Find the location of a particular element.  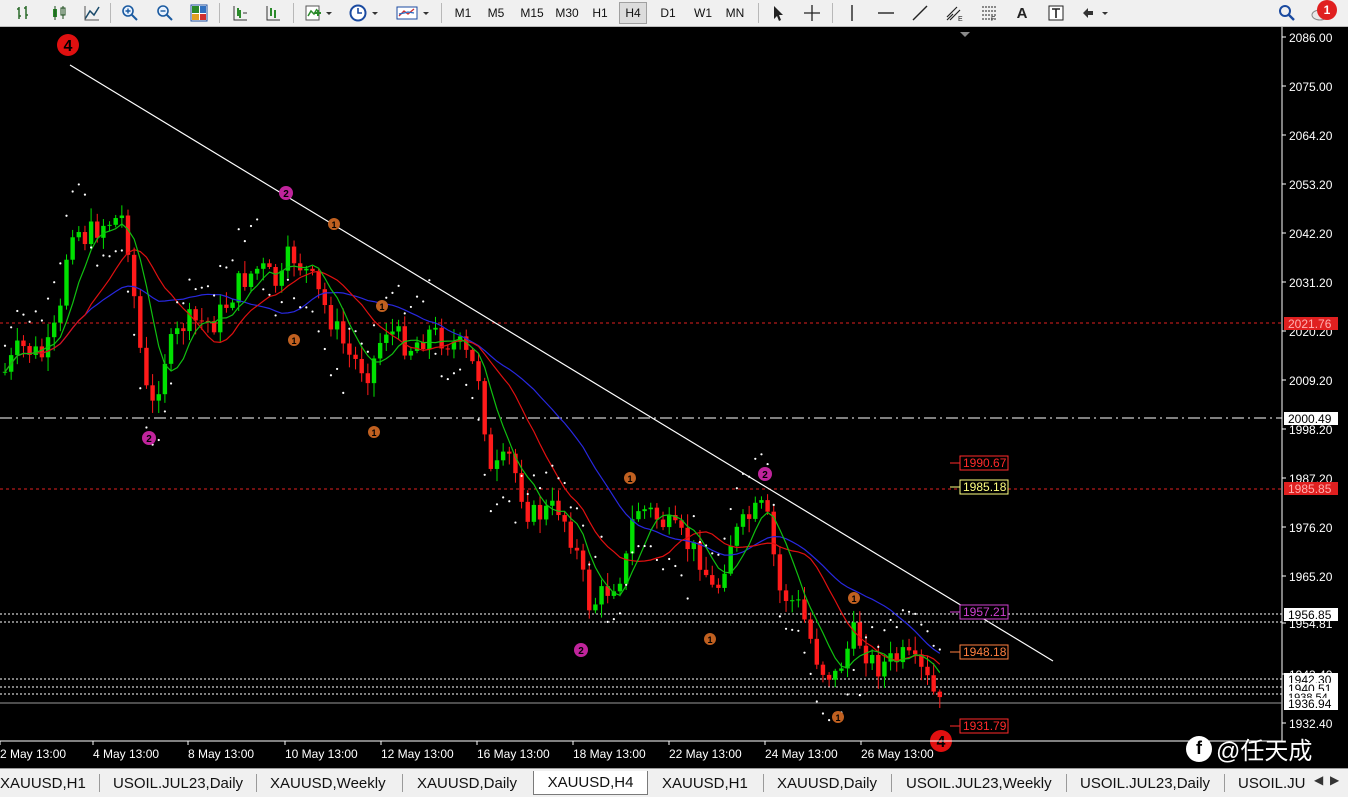

tab-xauusd-h1: XAUUSD,H1 is located at coordinates (43, 783).